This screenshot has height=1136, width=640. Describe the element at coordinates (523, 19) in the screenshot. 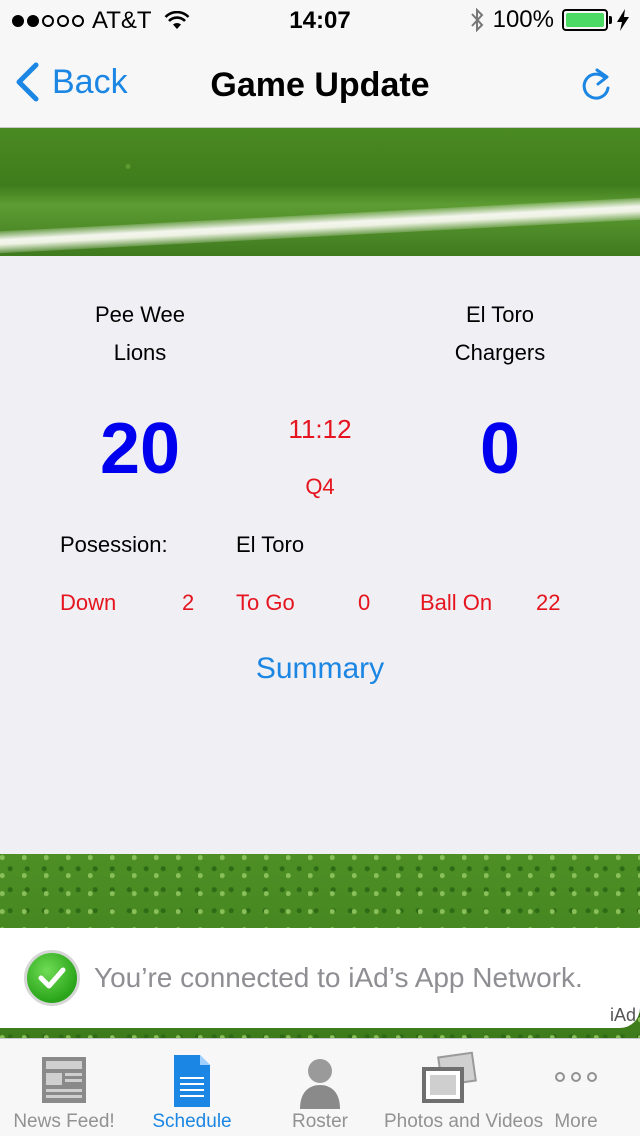

I see `battery-percent: 100%` at that location.